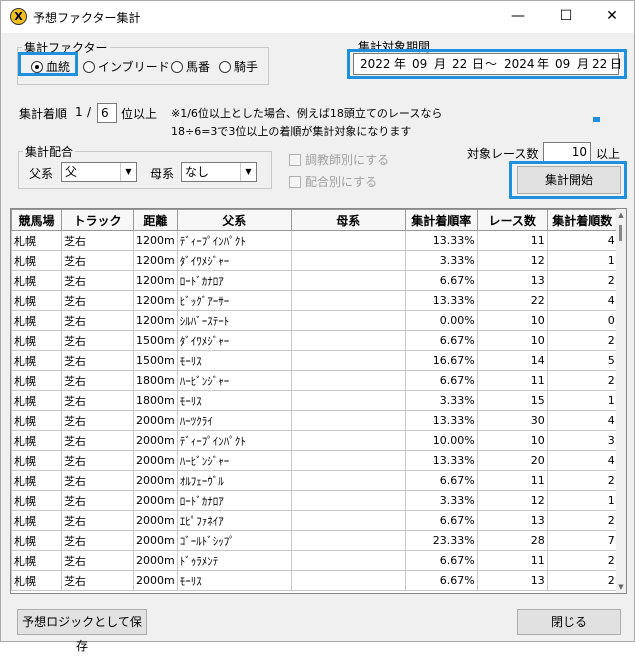  Describe the element at coordinates (567, 152) in the screenshot. I see `race-count-input: 10` at that location.